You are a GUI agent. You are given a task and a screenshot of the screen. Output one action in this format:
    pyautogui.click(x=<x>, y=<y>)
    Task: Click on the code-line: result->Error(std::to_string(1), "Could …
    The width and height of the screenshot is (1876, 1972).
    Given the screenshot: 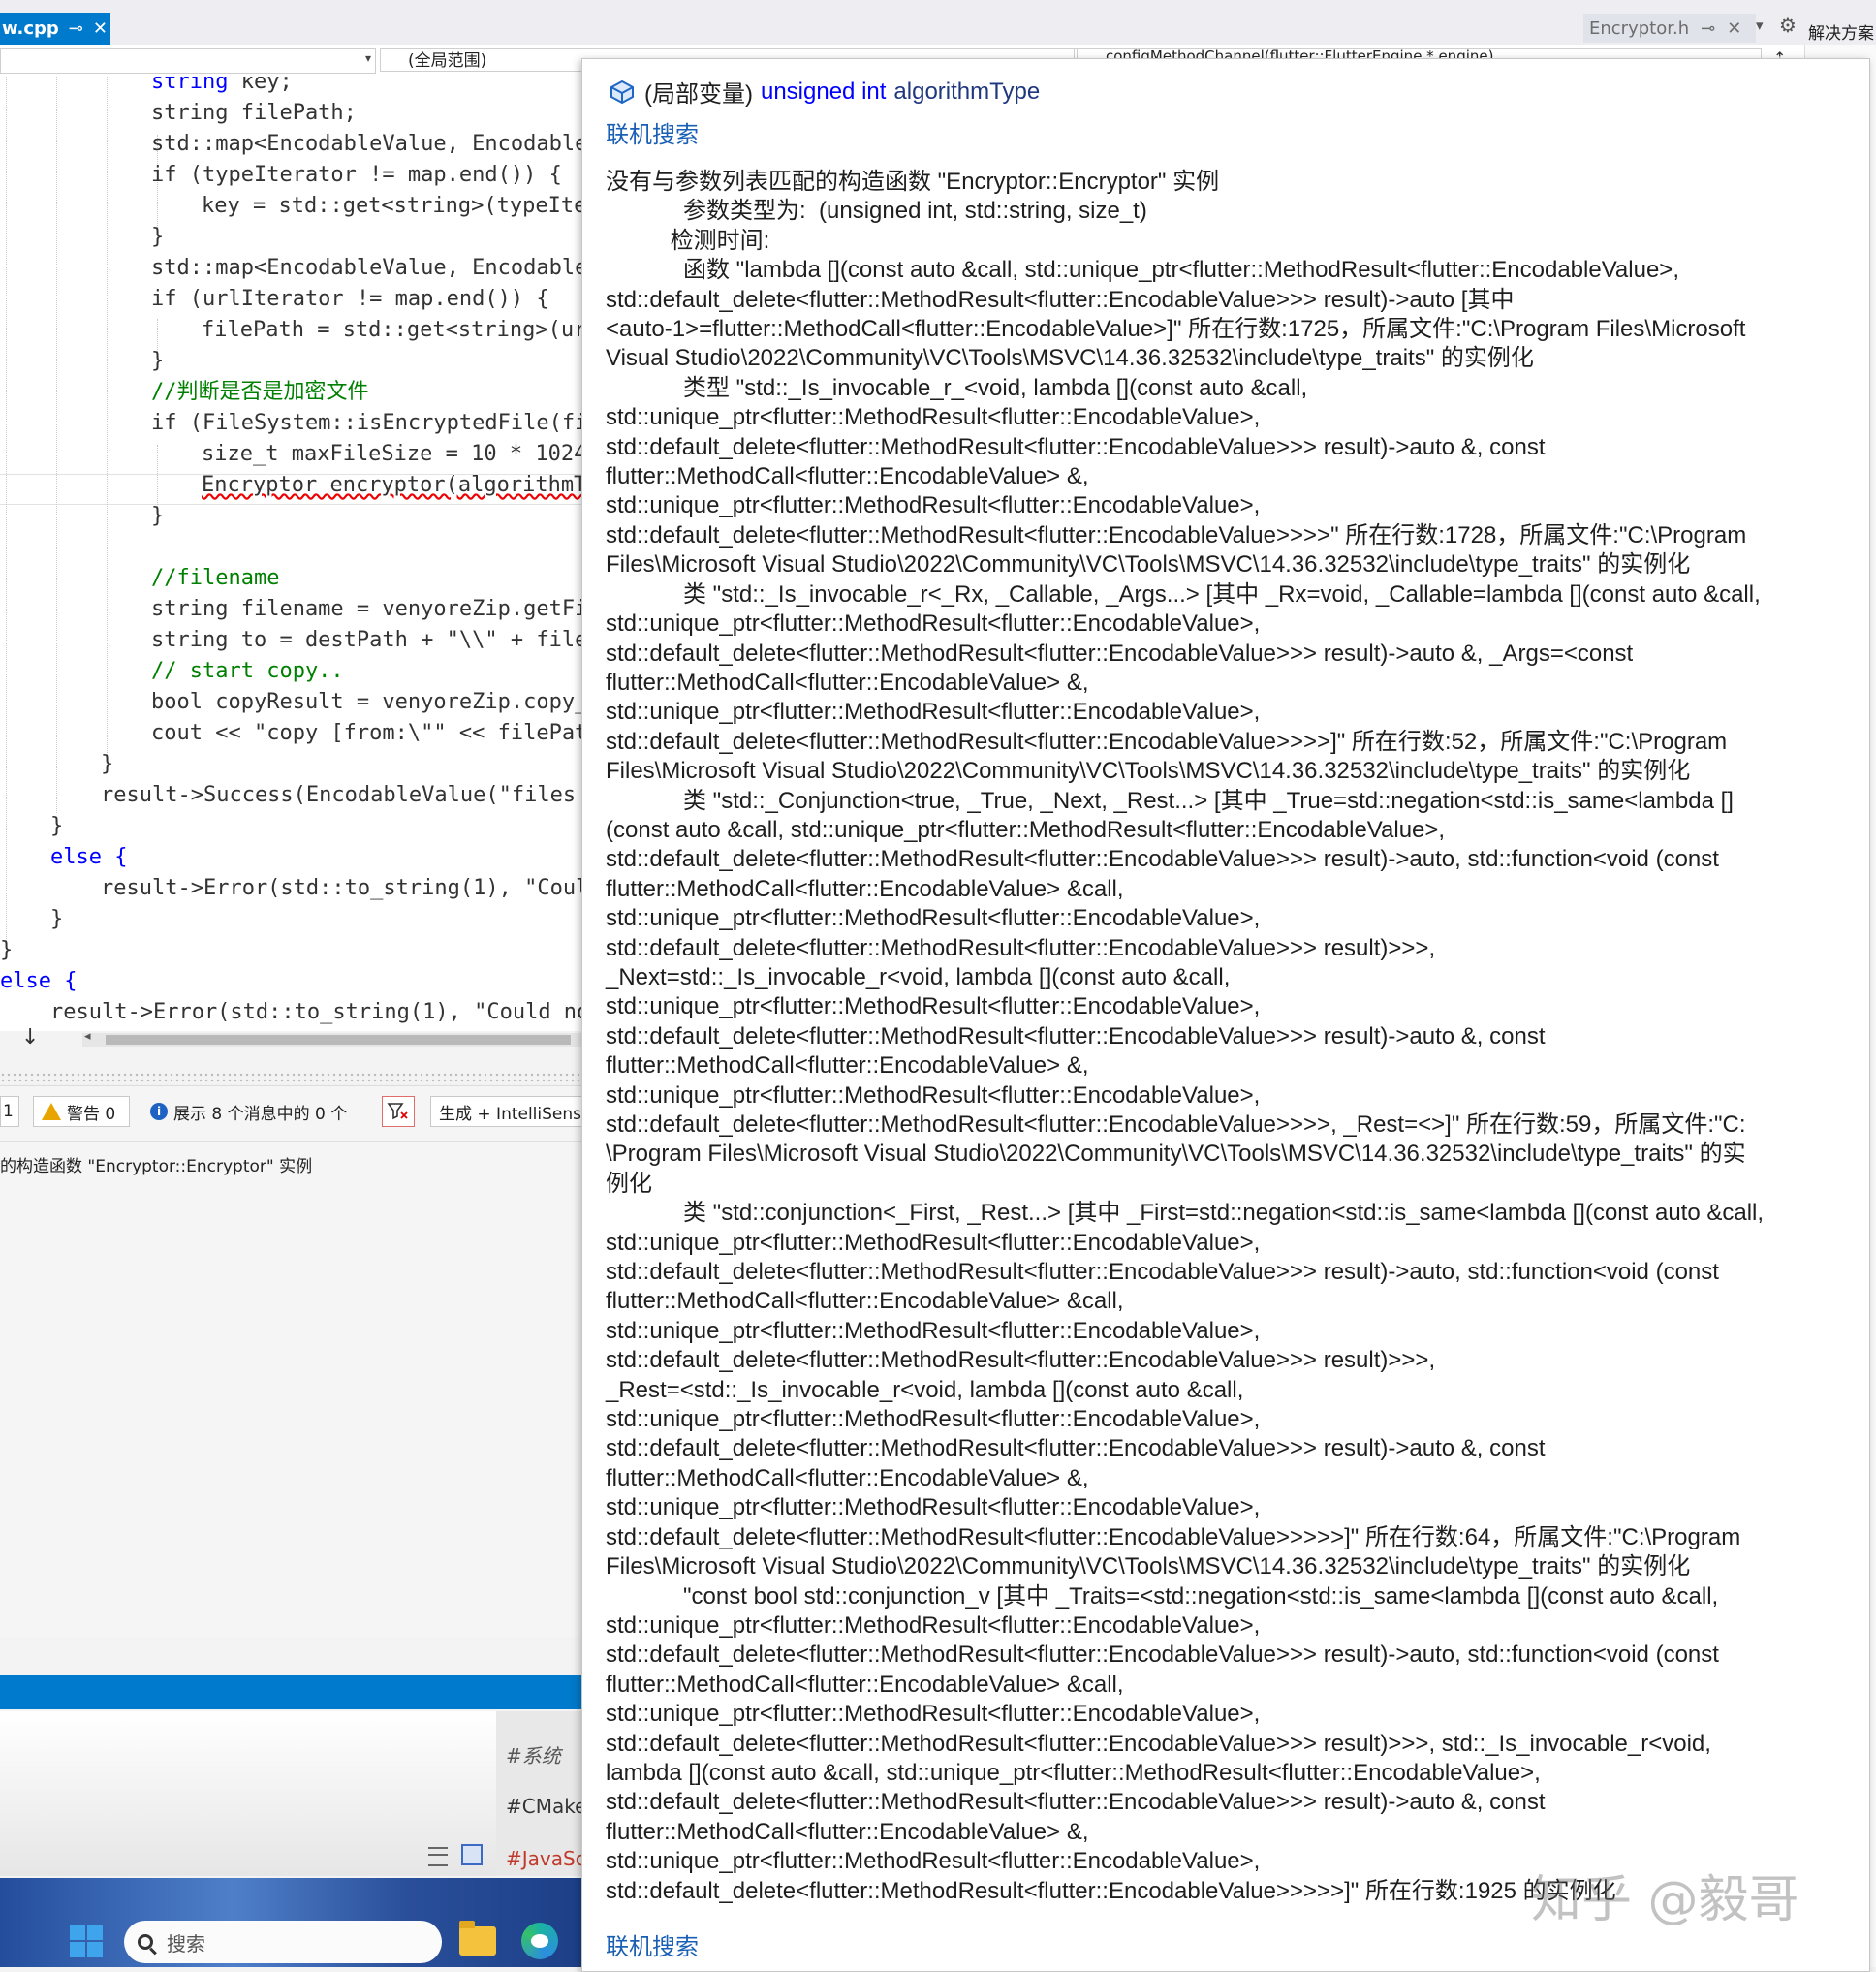 What is the action you would take?
    pyautogui.click(x=316, y=1012)
    